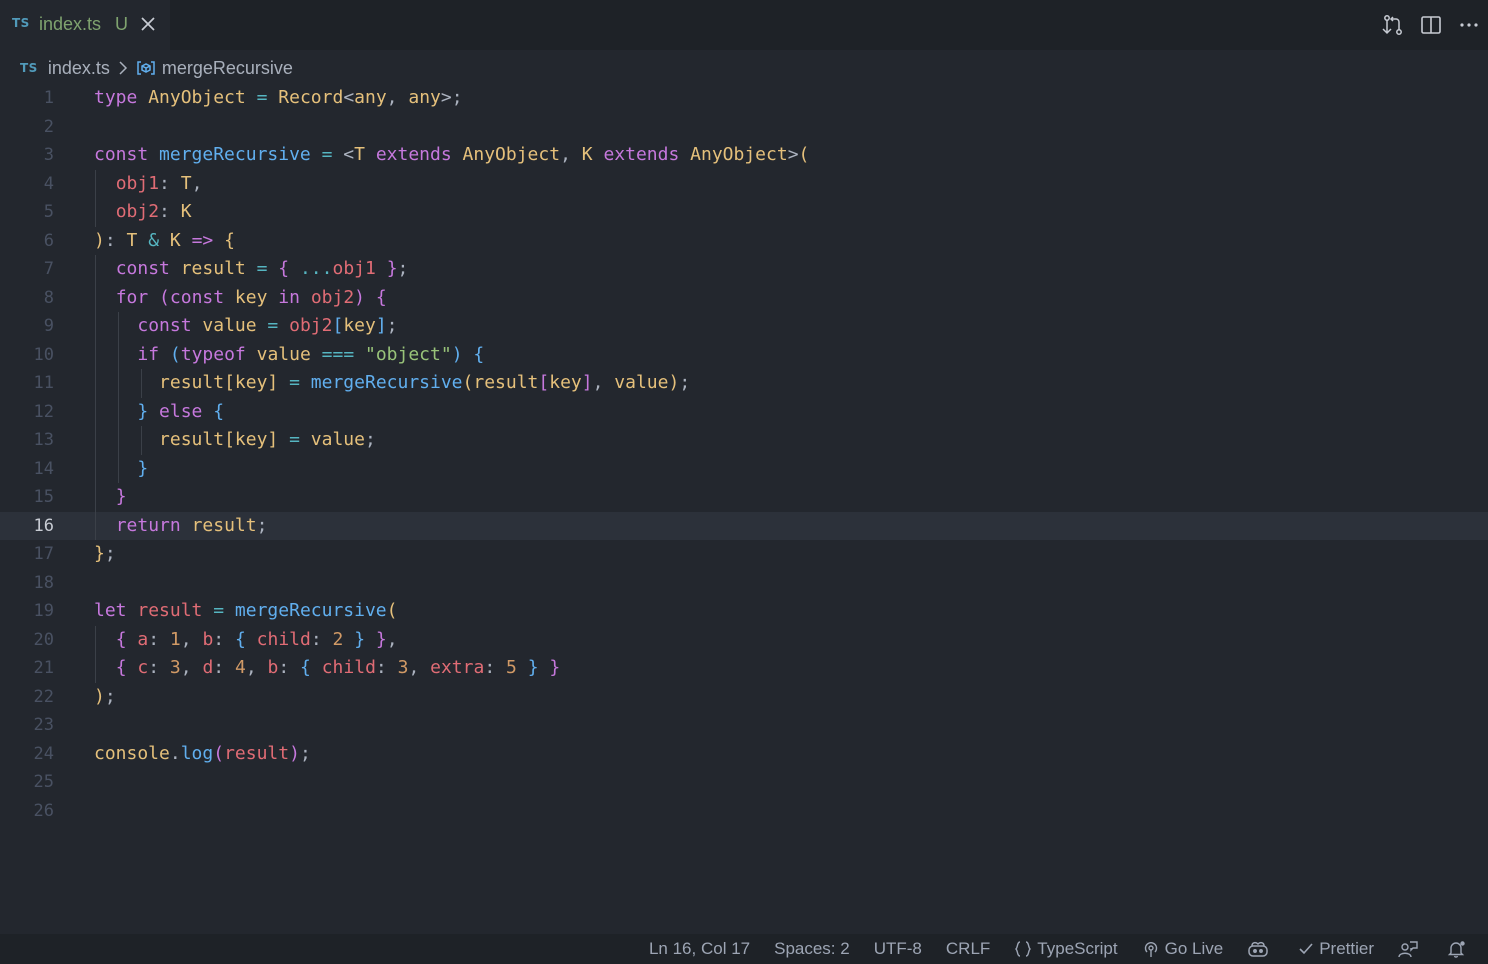  Describe the element at coordinates (48, 155) in the screenshot. I see `line-number: 3` at that location.